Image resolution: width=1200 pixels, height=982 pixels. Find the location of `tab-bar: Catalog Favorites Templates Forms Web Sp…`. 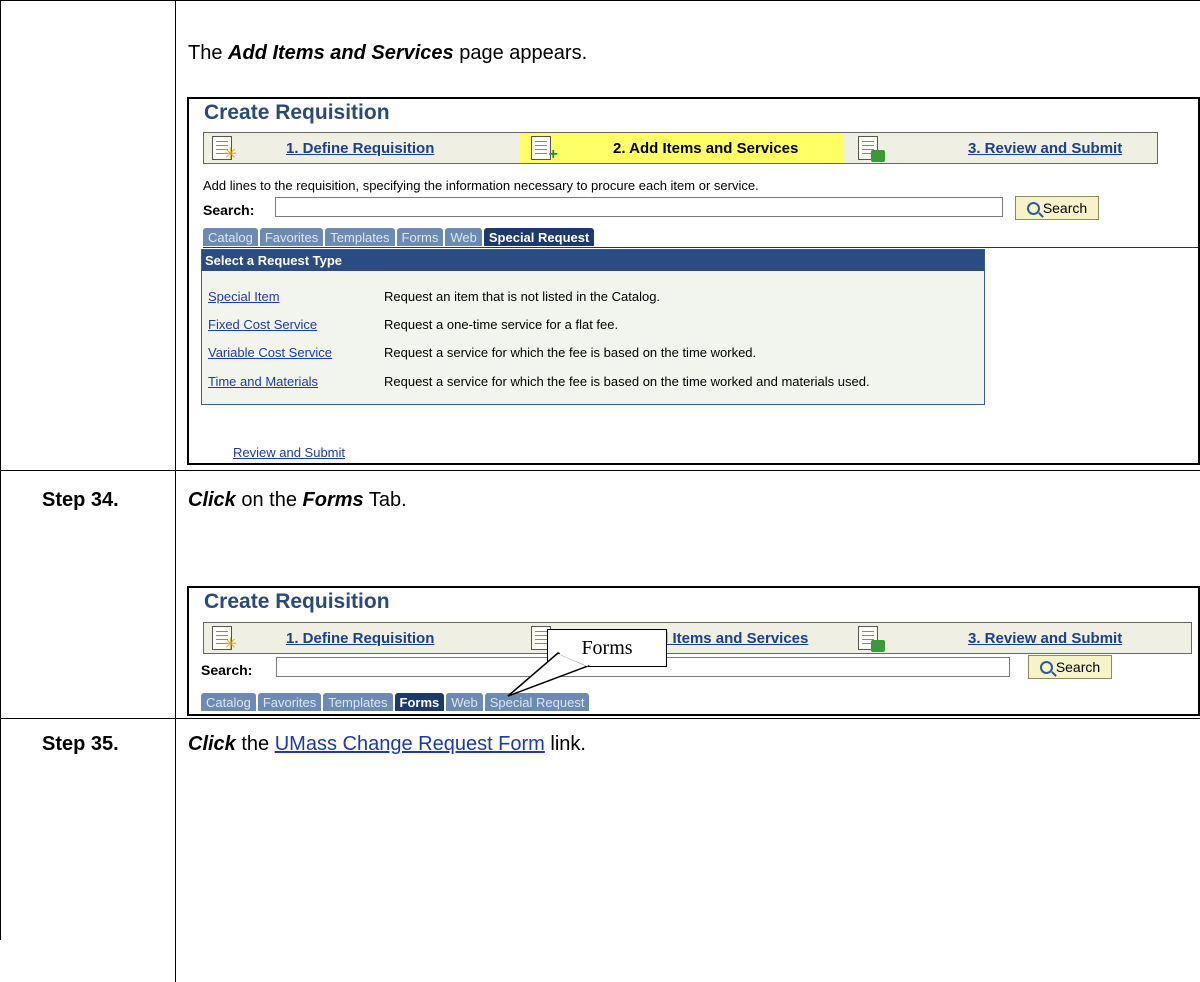

tab-bar: Catalog Favorites Templates Forms Web Sp… is located at coordinates (399, 238).